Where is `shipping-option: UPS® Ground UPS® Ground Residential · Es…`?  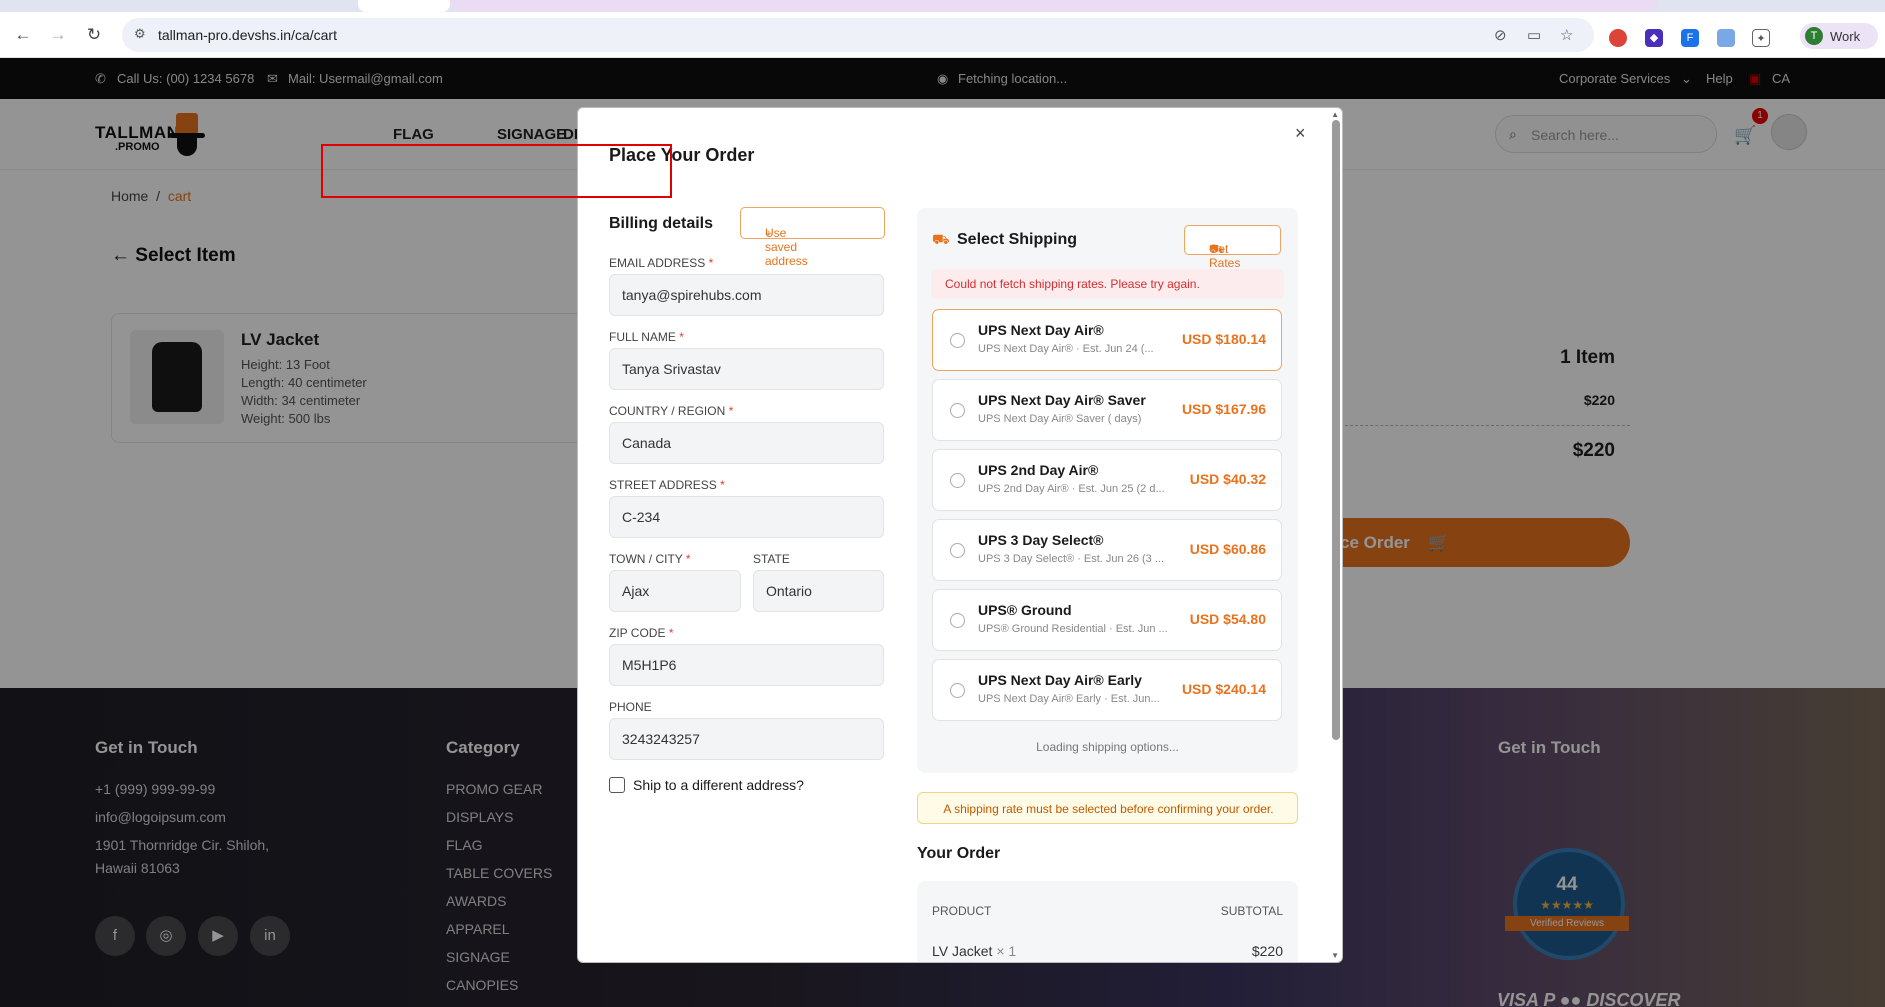
shipping-option: UPS® Ground UPS® Ground Residential · Es… is located at coordinates (1107, 620).